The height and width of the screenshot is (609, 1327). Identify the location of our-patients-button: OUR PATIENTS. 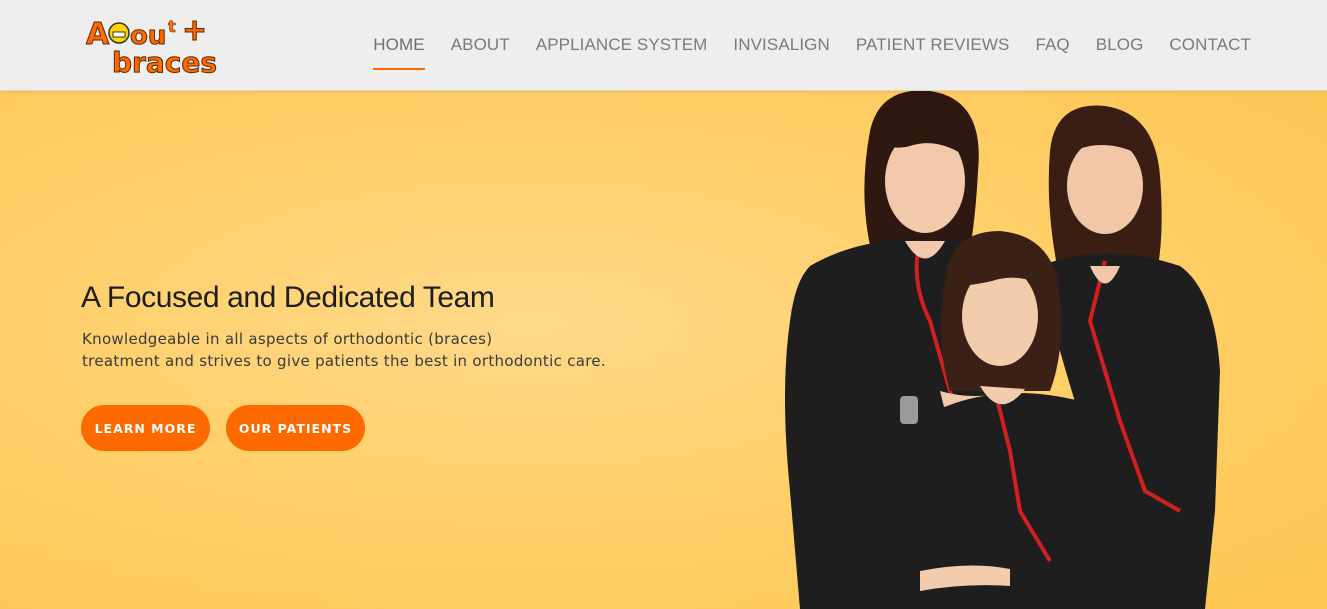
(295, 428).